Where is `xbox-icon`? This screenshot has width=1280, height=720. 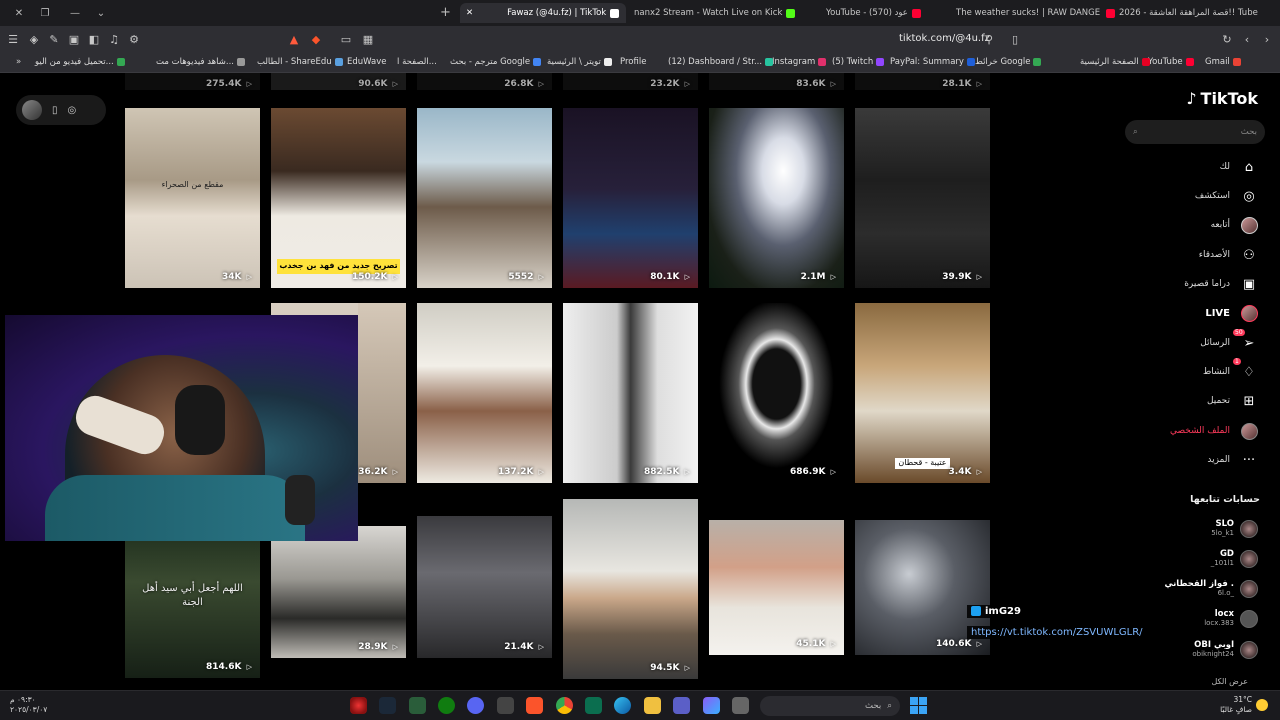 xbox-icon is located at coordinates (446, 705).